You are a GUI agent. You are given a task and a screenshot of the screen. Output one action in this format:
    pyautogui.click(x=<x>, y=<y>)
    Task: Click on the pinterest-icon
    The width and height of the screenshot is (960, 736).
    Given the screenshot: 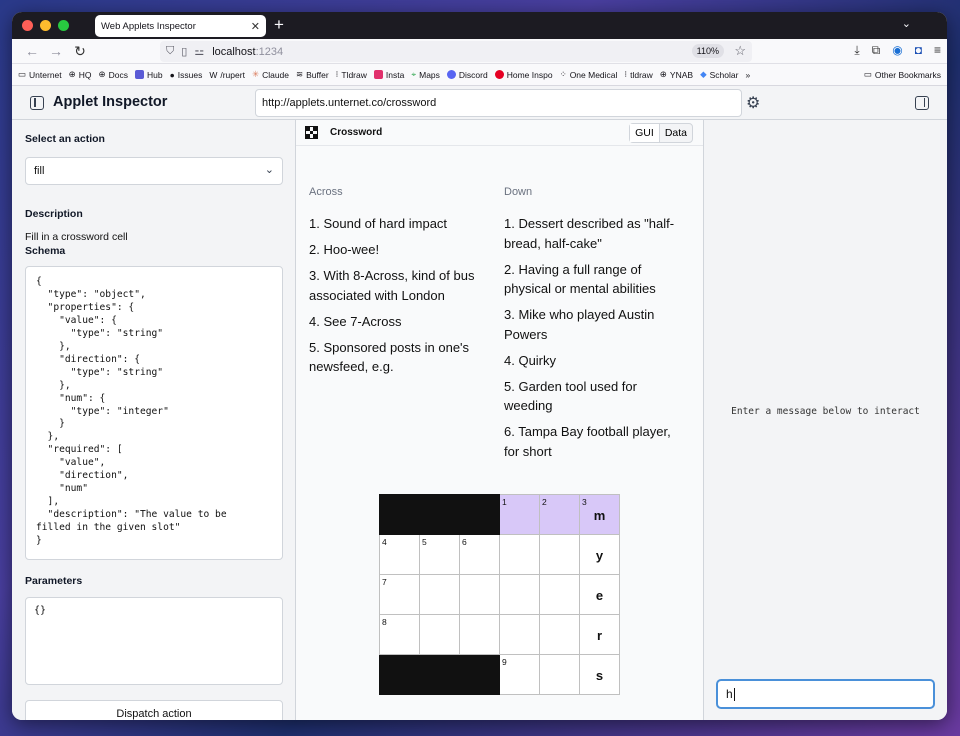 What is the action you would take?
    pyautogui.click(x=499, y=74)
    